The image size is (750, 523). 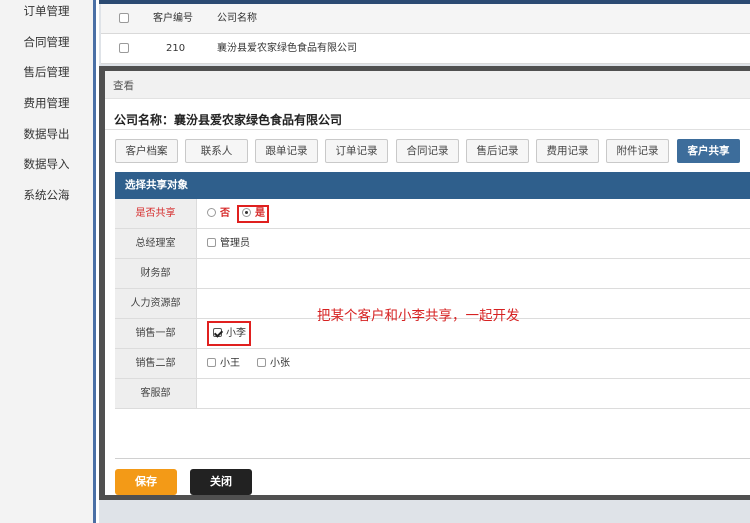 What do you see at coordinates (48, 261) in the screenshot?
I see `sidebar: 订单管理 合同管理 售后管理 费用管理 数据导出 数据导入 系统公海` at bounding box center [48, 261].